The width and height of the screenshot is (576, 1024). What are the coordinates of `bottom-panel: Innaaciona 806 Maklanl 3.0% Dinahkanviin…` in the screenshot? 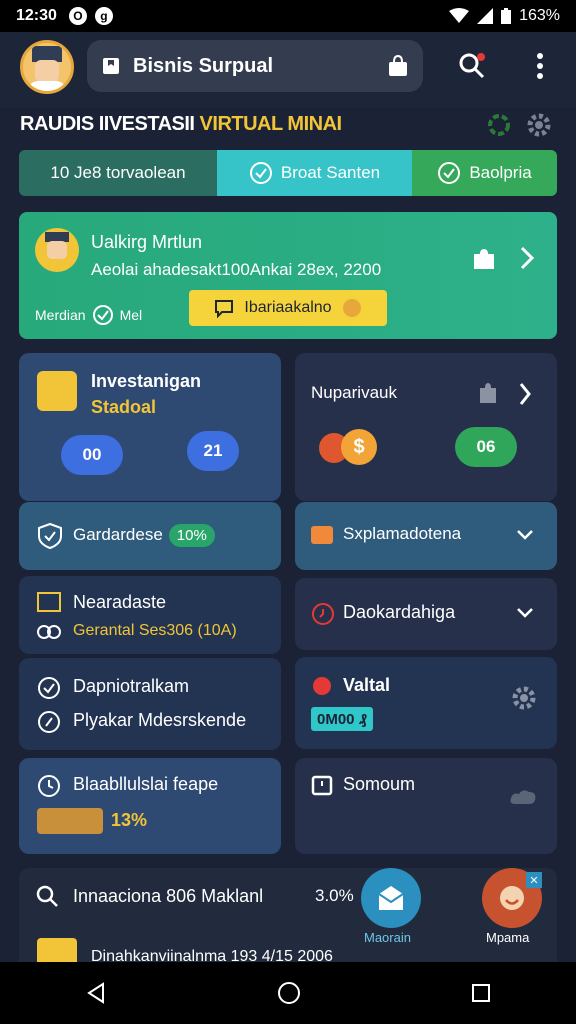 It's located at (288, 916).